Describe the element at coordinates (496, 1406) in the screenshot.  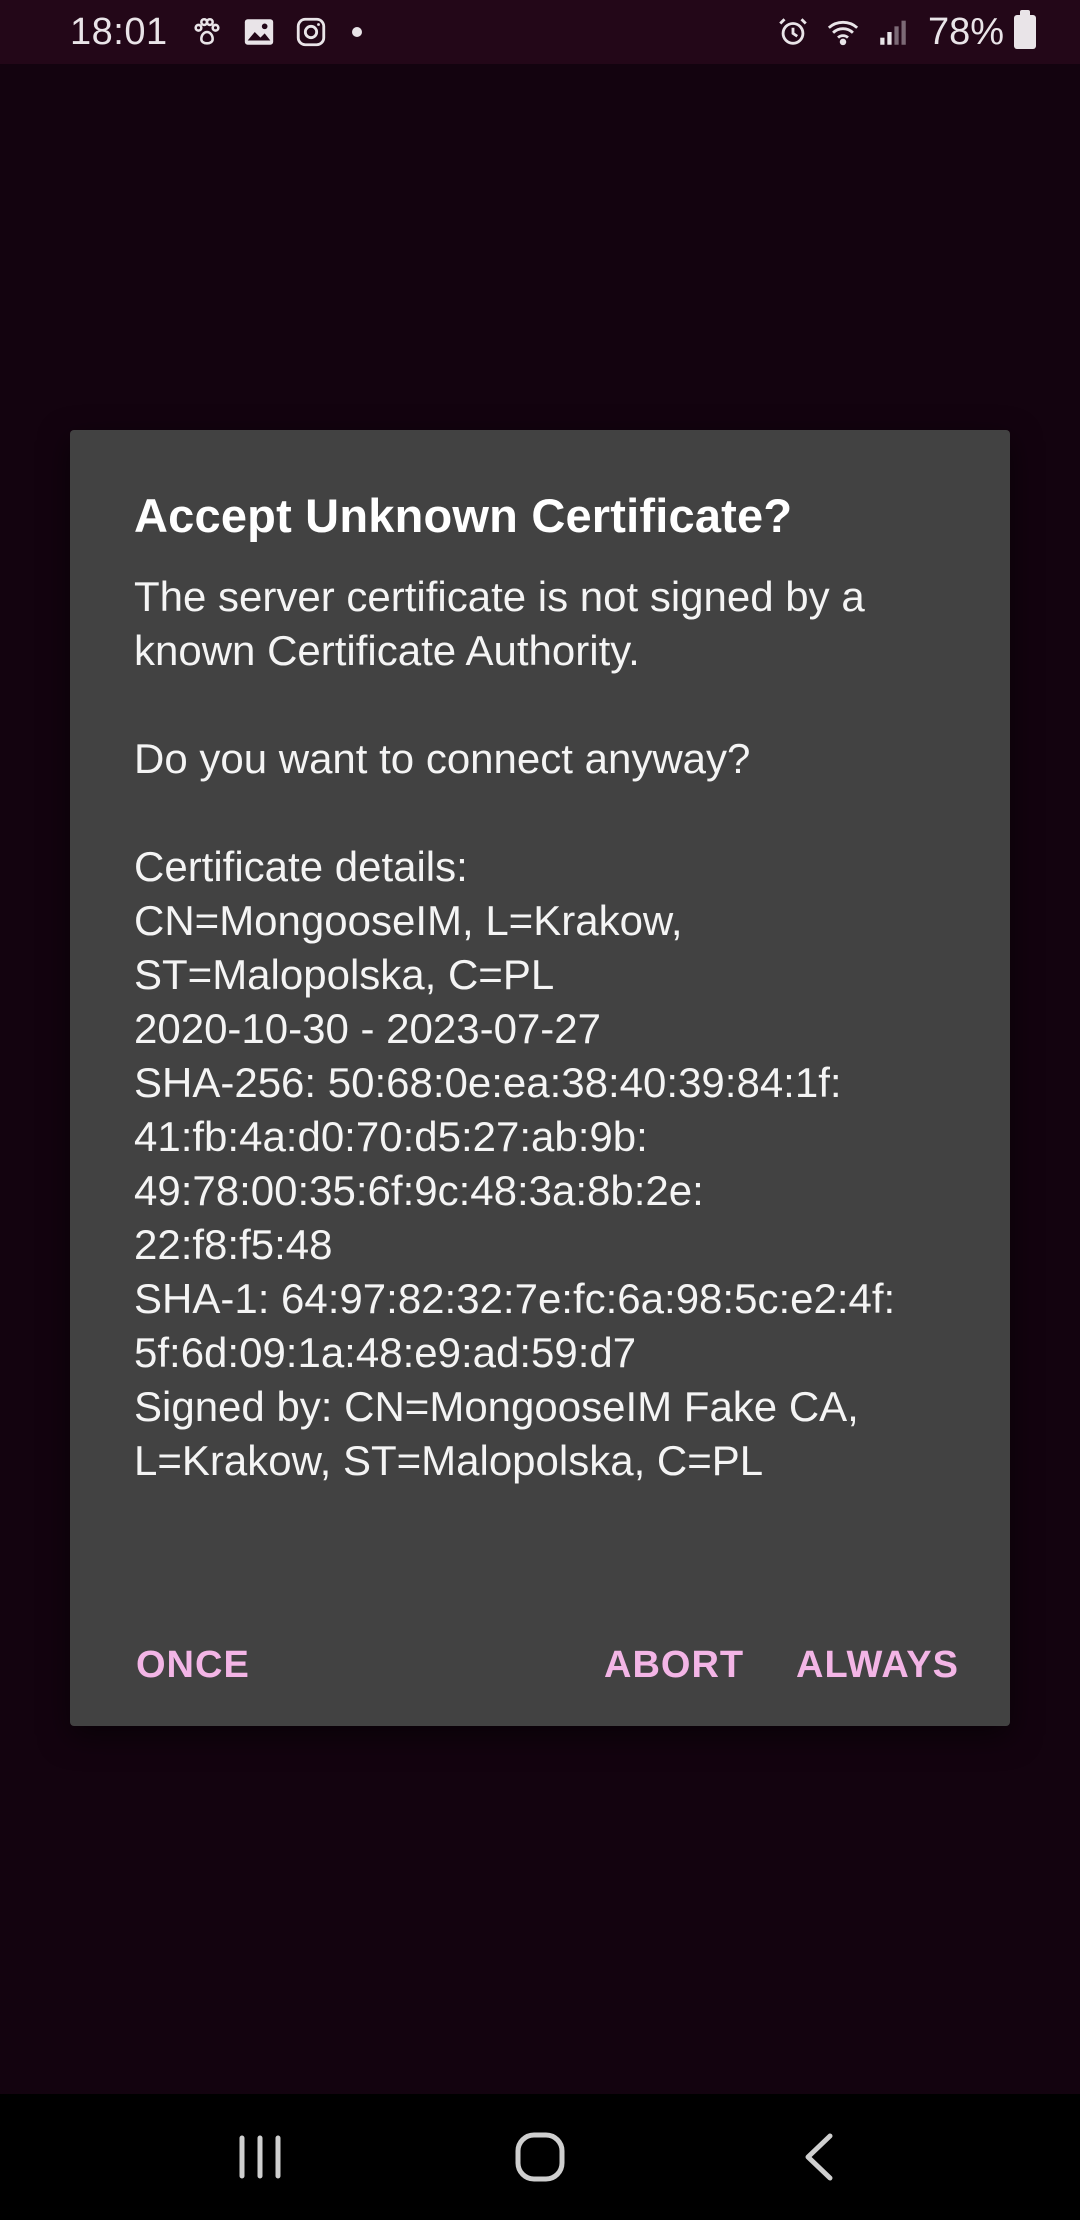
I see `signer-line1: Signed by: CN=MongooseIM Fake CA,` at that location.